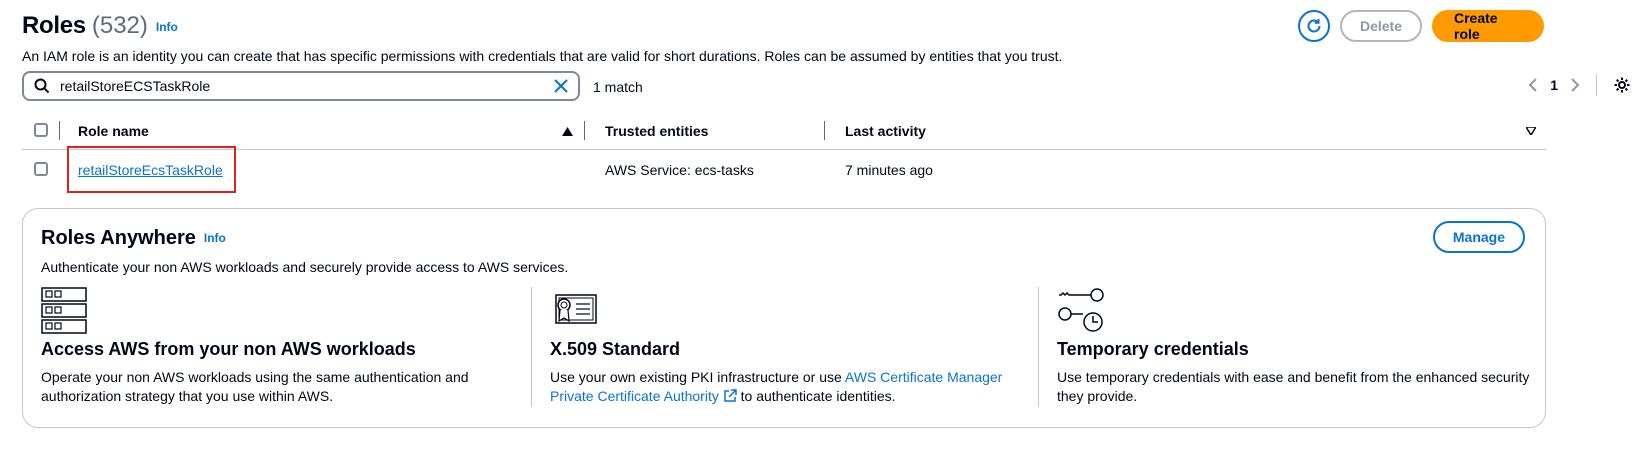 The image size is (1637, 461). What do you see at coordinates (118, 238) in the screenshot?
I see `panel-title: Roles Anywhere` at bounding box center [118, 238].